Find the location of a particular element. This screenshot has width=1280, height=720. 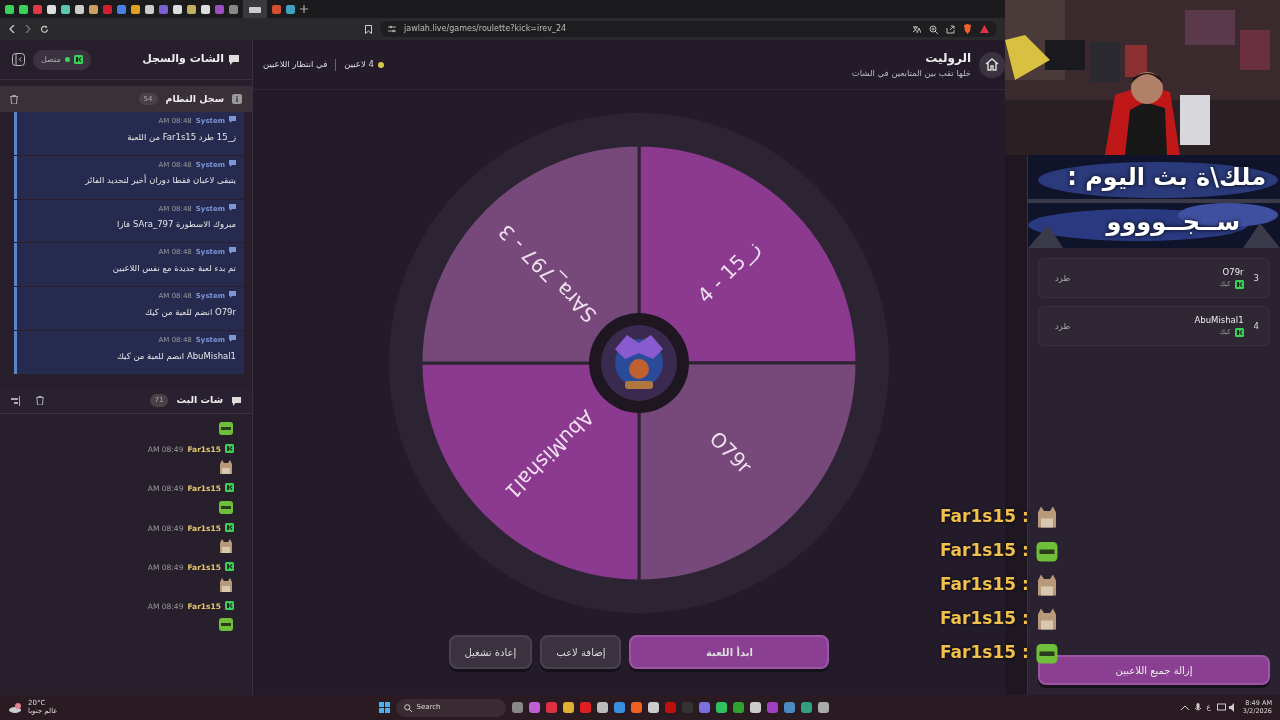

shield-icon is located at coordinates (967, 29).